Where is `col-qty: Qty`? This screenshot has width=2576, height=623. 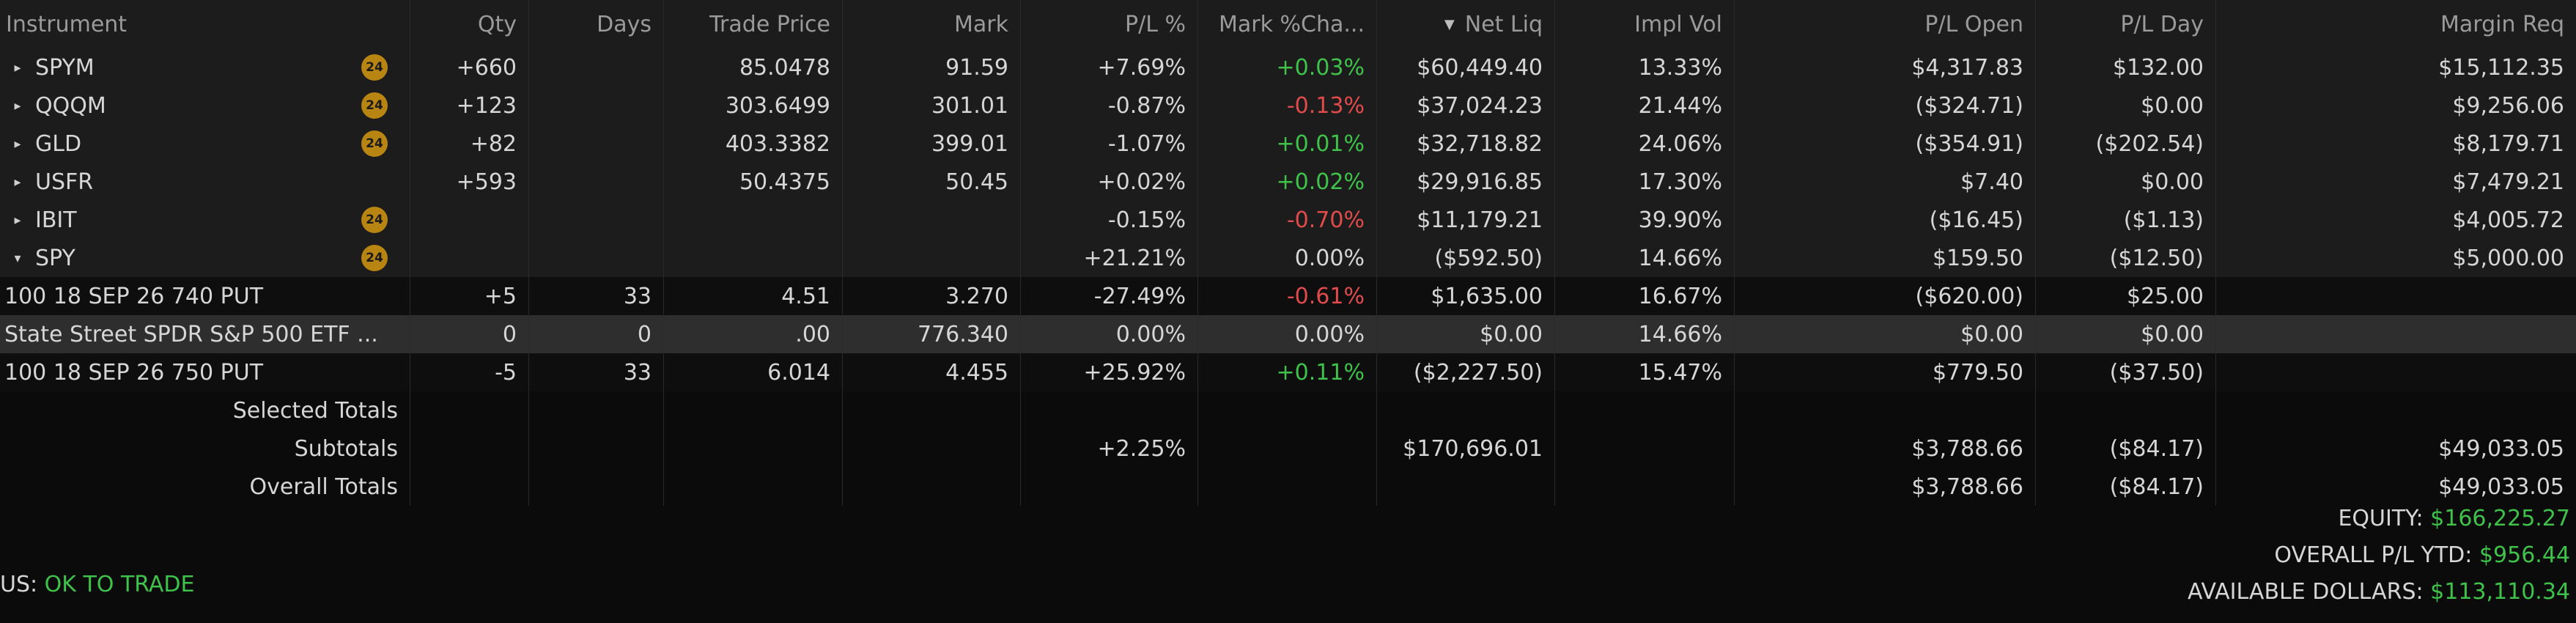
col-qty: Qty is located at coordinates (469, 24).